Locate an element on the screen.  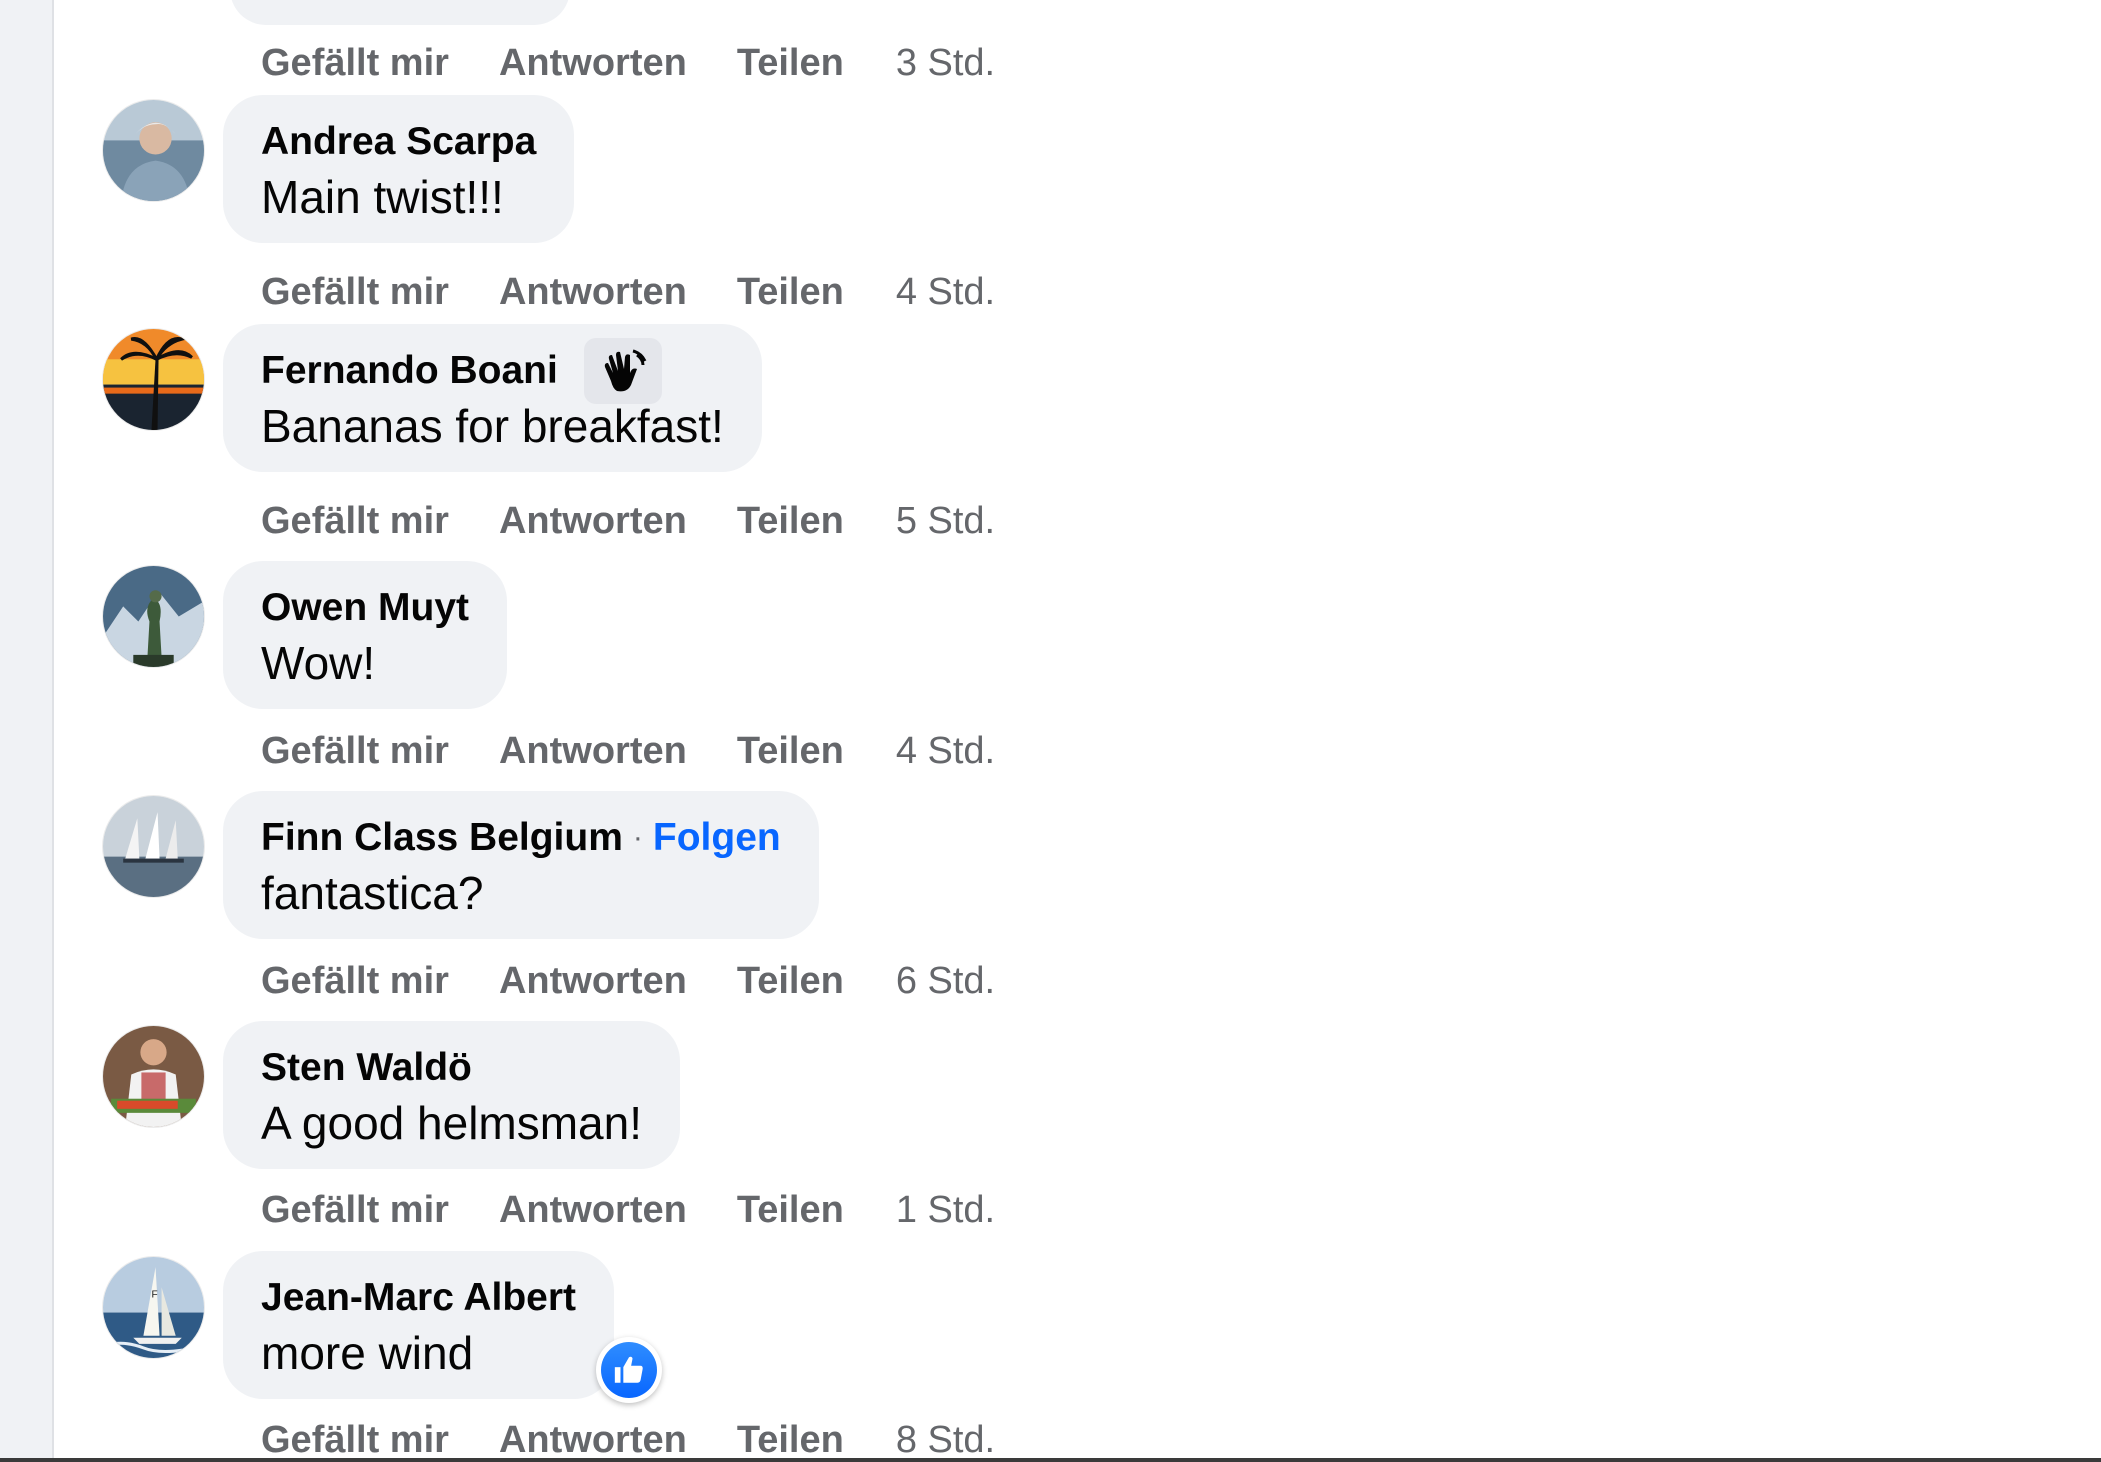
comment-author: Finn Class Belgium is located at coordinates (442, 838).